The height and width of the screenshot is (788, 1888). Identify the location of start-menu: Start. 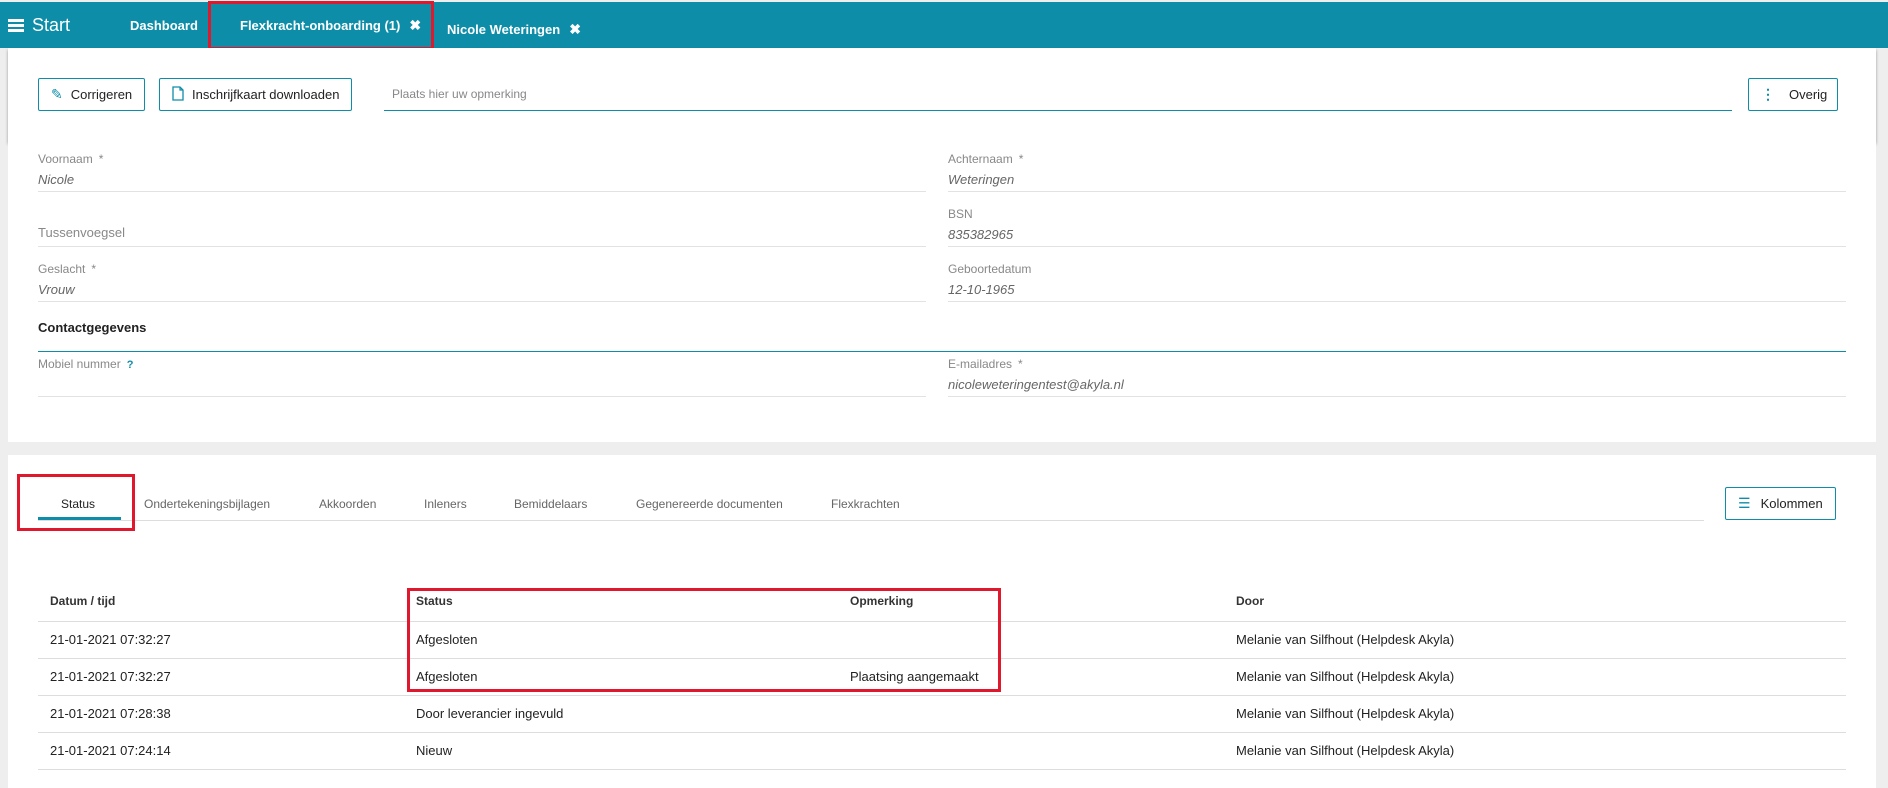
(39, 25).